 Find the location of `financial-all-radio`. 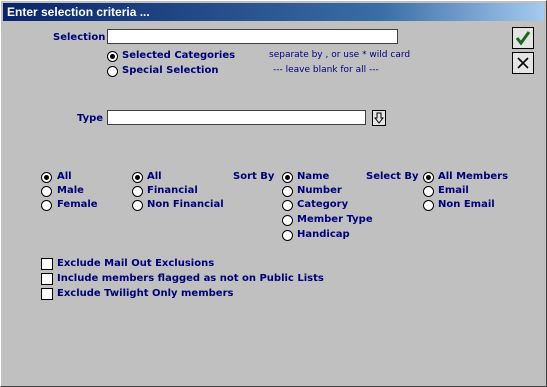

financial-all-radio is located at coordinates (137, 177).